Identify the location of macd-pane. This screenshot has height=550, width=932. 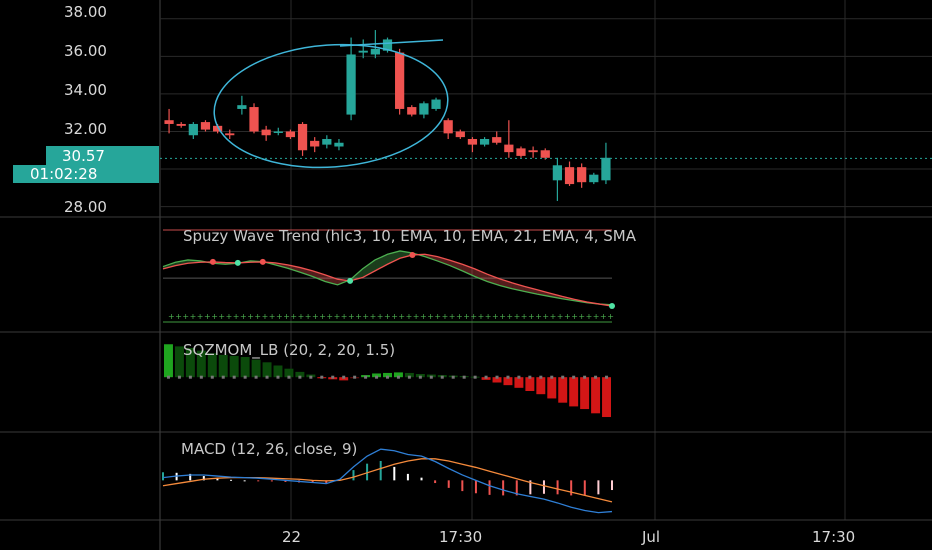
(387, 481).